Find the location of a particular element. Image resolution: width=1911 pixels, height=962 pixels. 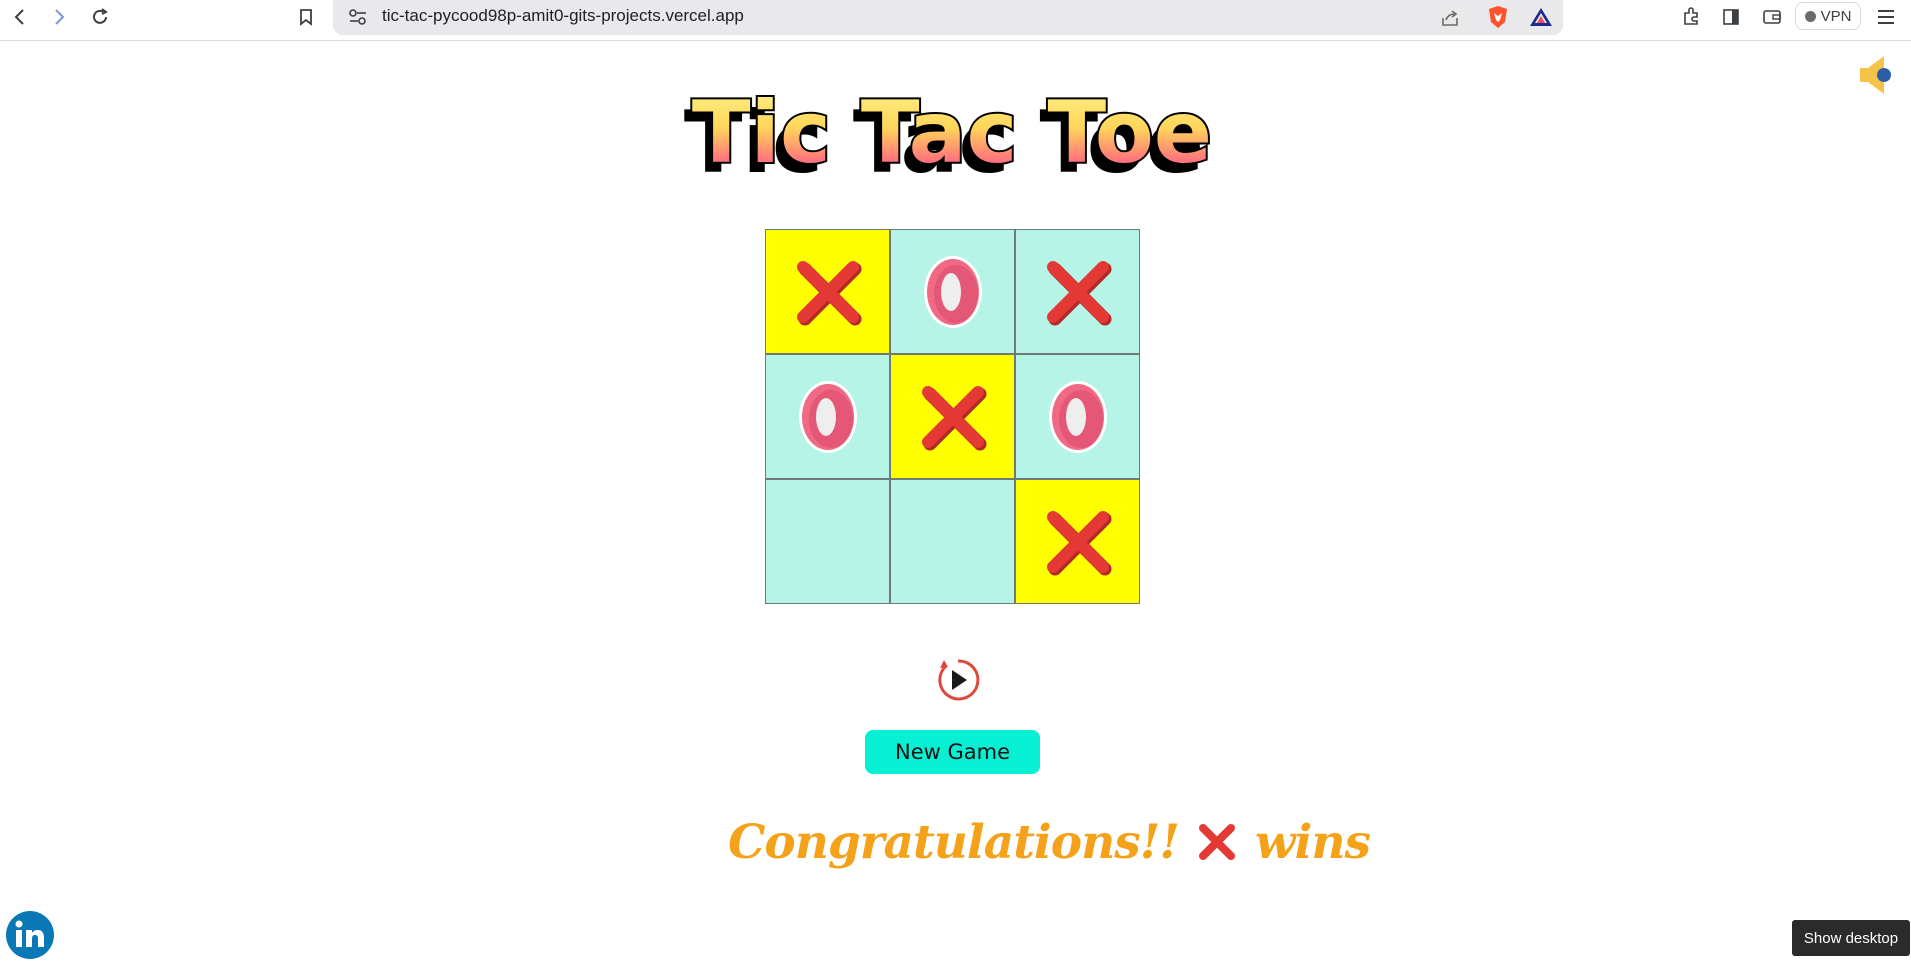

replay-icon is located at coordinates (958, 680).